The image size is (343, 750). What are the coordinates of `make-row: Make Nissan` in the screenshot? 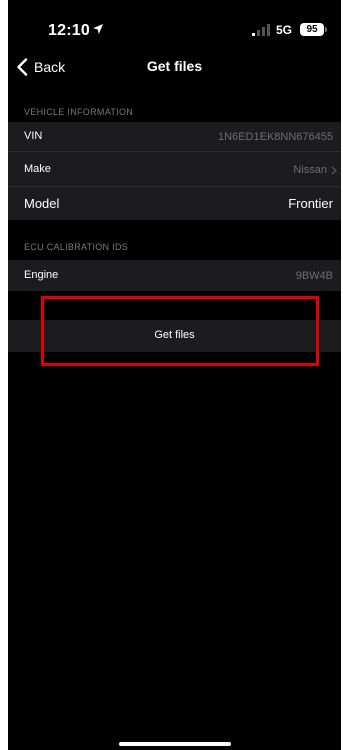 It's located at (174, 169).